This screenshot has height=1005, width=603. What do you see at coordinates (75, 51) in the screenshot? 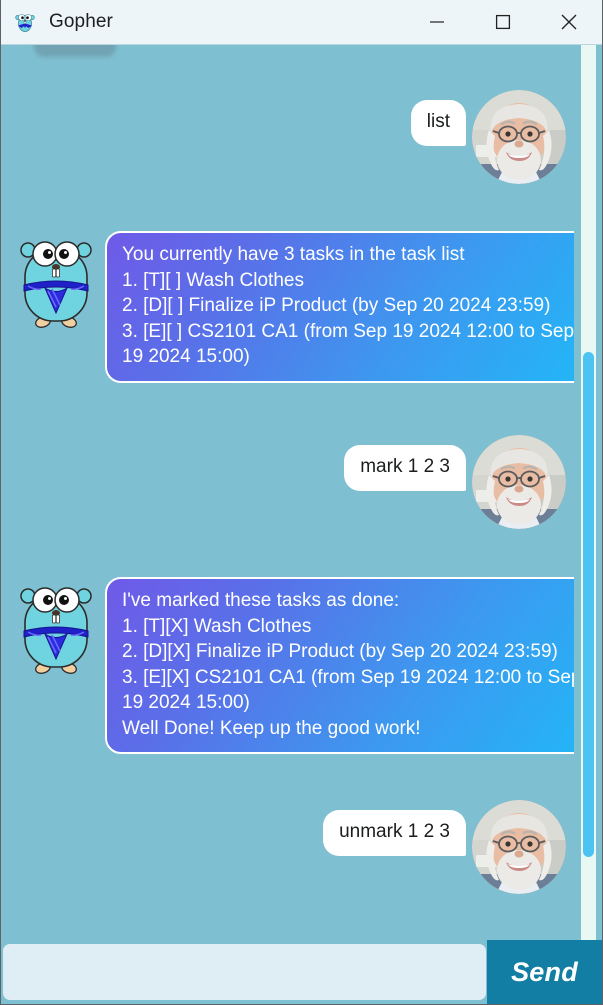
I see `clipped-previous-message` at bounding box center [75, 51].